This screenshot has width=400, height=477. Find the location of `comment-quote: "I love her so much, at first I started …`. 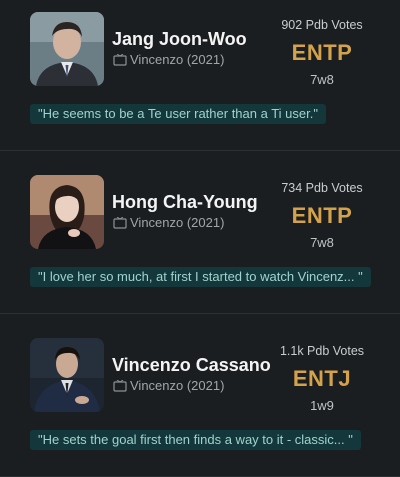

comment-quote: "I love her so much, at first I started … is located at coordinates (200, 277).